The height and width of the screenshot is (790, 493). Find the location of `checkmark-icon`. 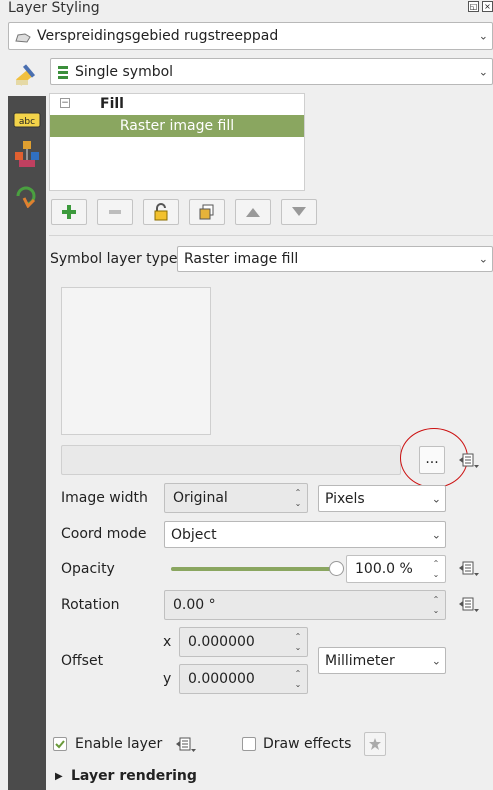

checkmark-icon is located at coordinates (60, 744).